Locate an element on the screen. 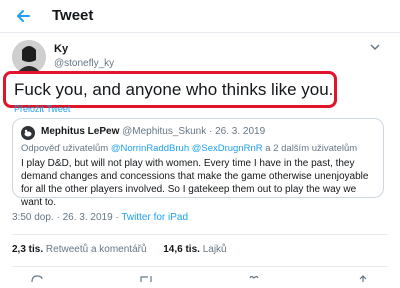 Image resolution: width=400 pixels, height=288 pixels. retweet-icon is located at coordinates (146, 276).